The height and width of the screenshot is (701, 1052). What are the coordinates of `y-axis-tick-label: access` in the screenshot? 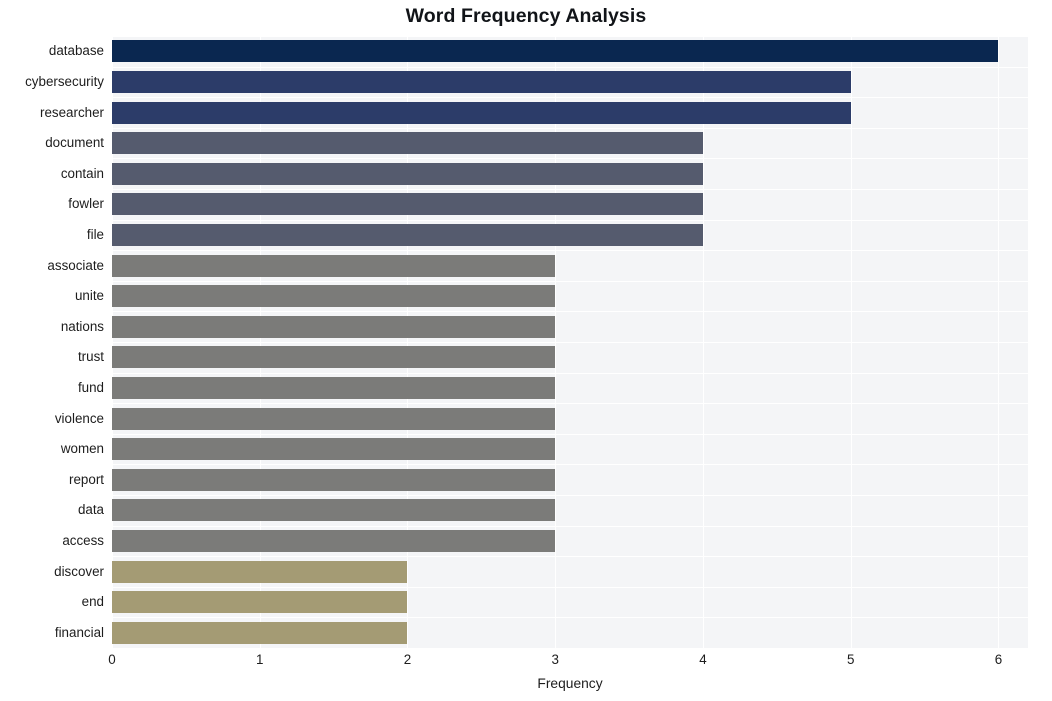 It's located at (83, 540).